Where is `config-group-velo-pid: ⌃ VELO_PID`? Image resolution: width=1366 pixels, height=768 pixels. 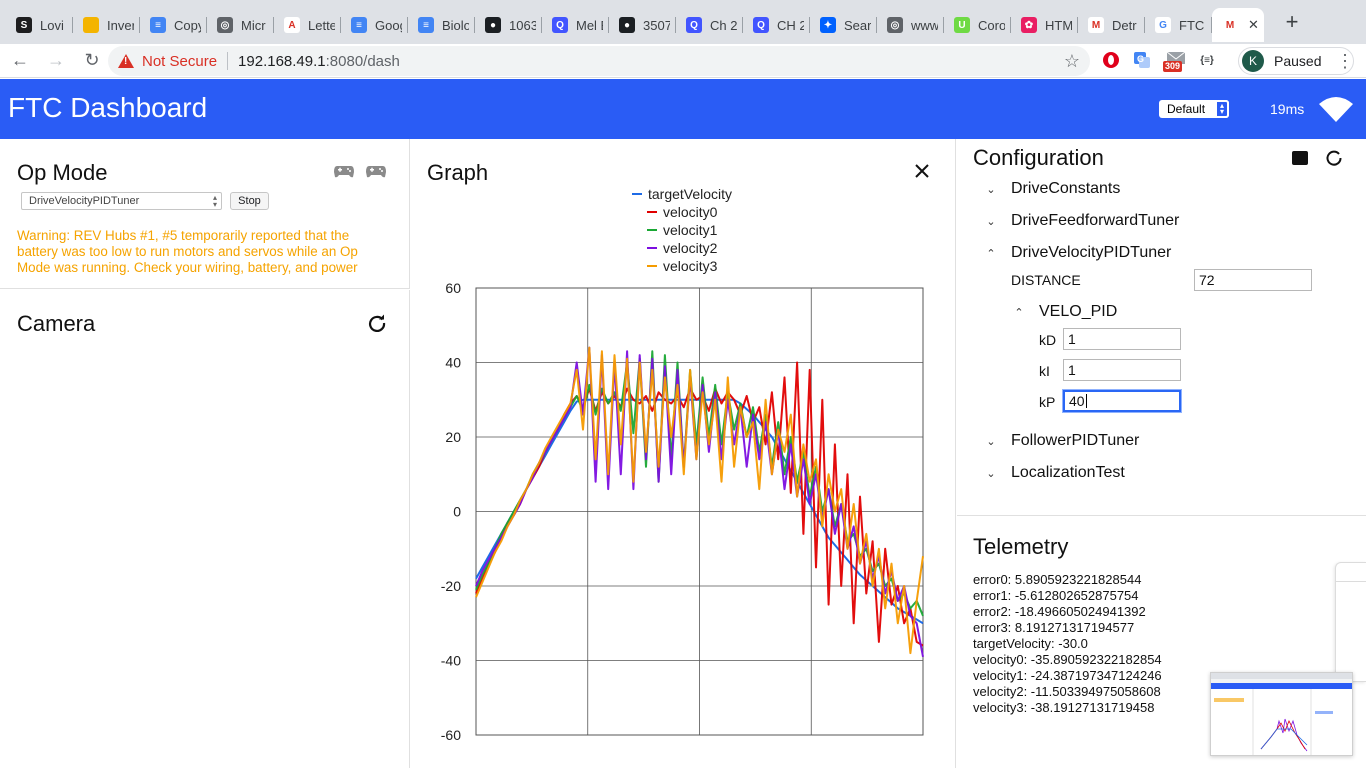 config-group-velo-pid: ⌃ VELO_PID is located at coordinates (1064, 312).